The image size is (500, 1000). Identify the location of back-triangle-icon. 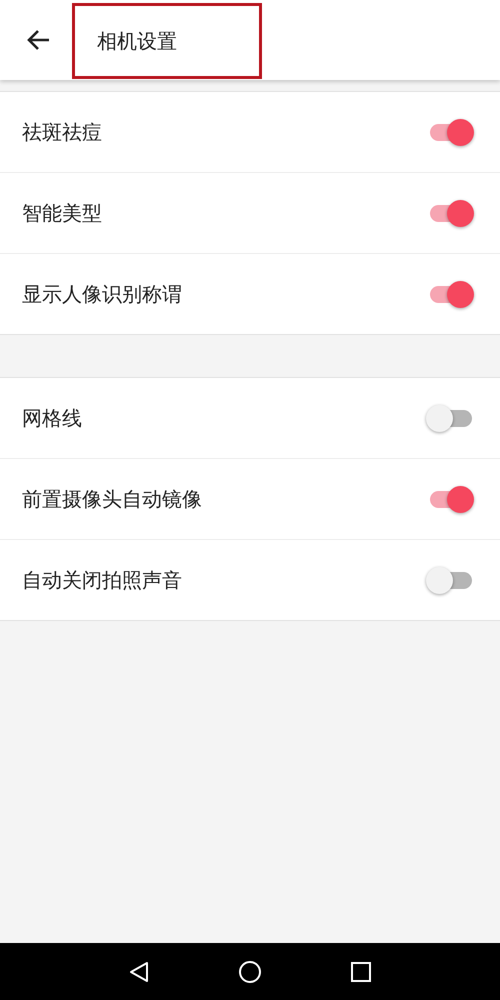
(139, 971).